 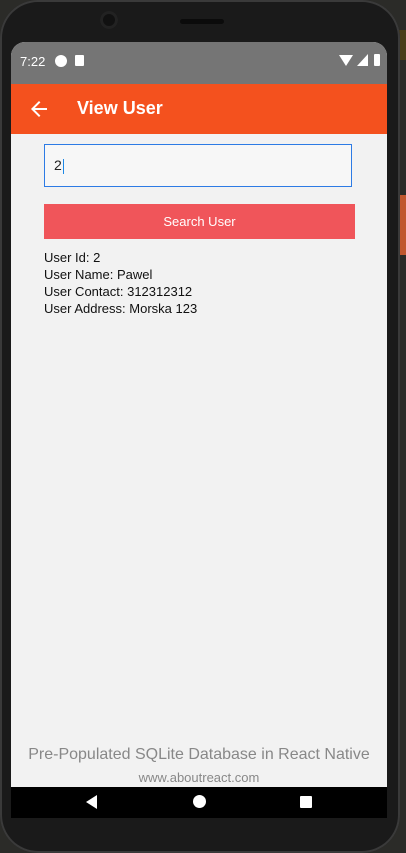 What do you see at coordinates (33, 61) in the screenshot?
I see `status-time: 7:22` at bounding box center [33, 61].